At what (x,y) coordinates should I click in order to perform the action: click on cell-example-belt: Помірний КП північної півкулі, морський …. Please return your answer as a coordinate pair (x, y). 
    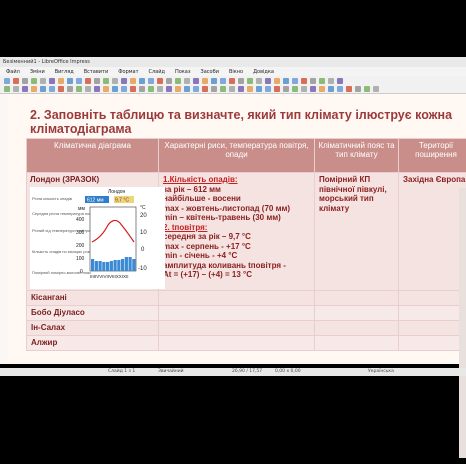
    Looking at the image, I should click on (356, 231).